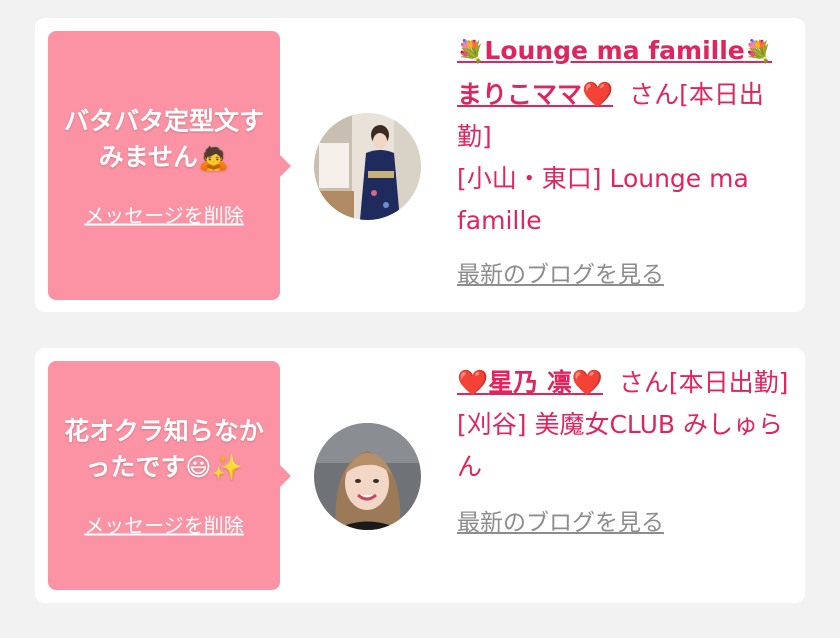 The image size is (840, 638). I want to click on message-bubble: 花オクラ知らなかったです😃✨ メッセージを削除, so click(169, 475).